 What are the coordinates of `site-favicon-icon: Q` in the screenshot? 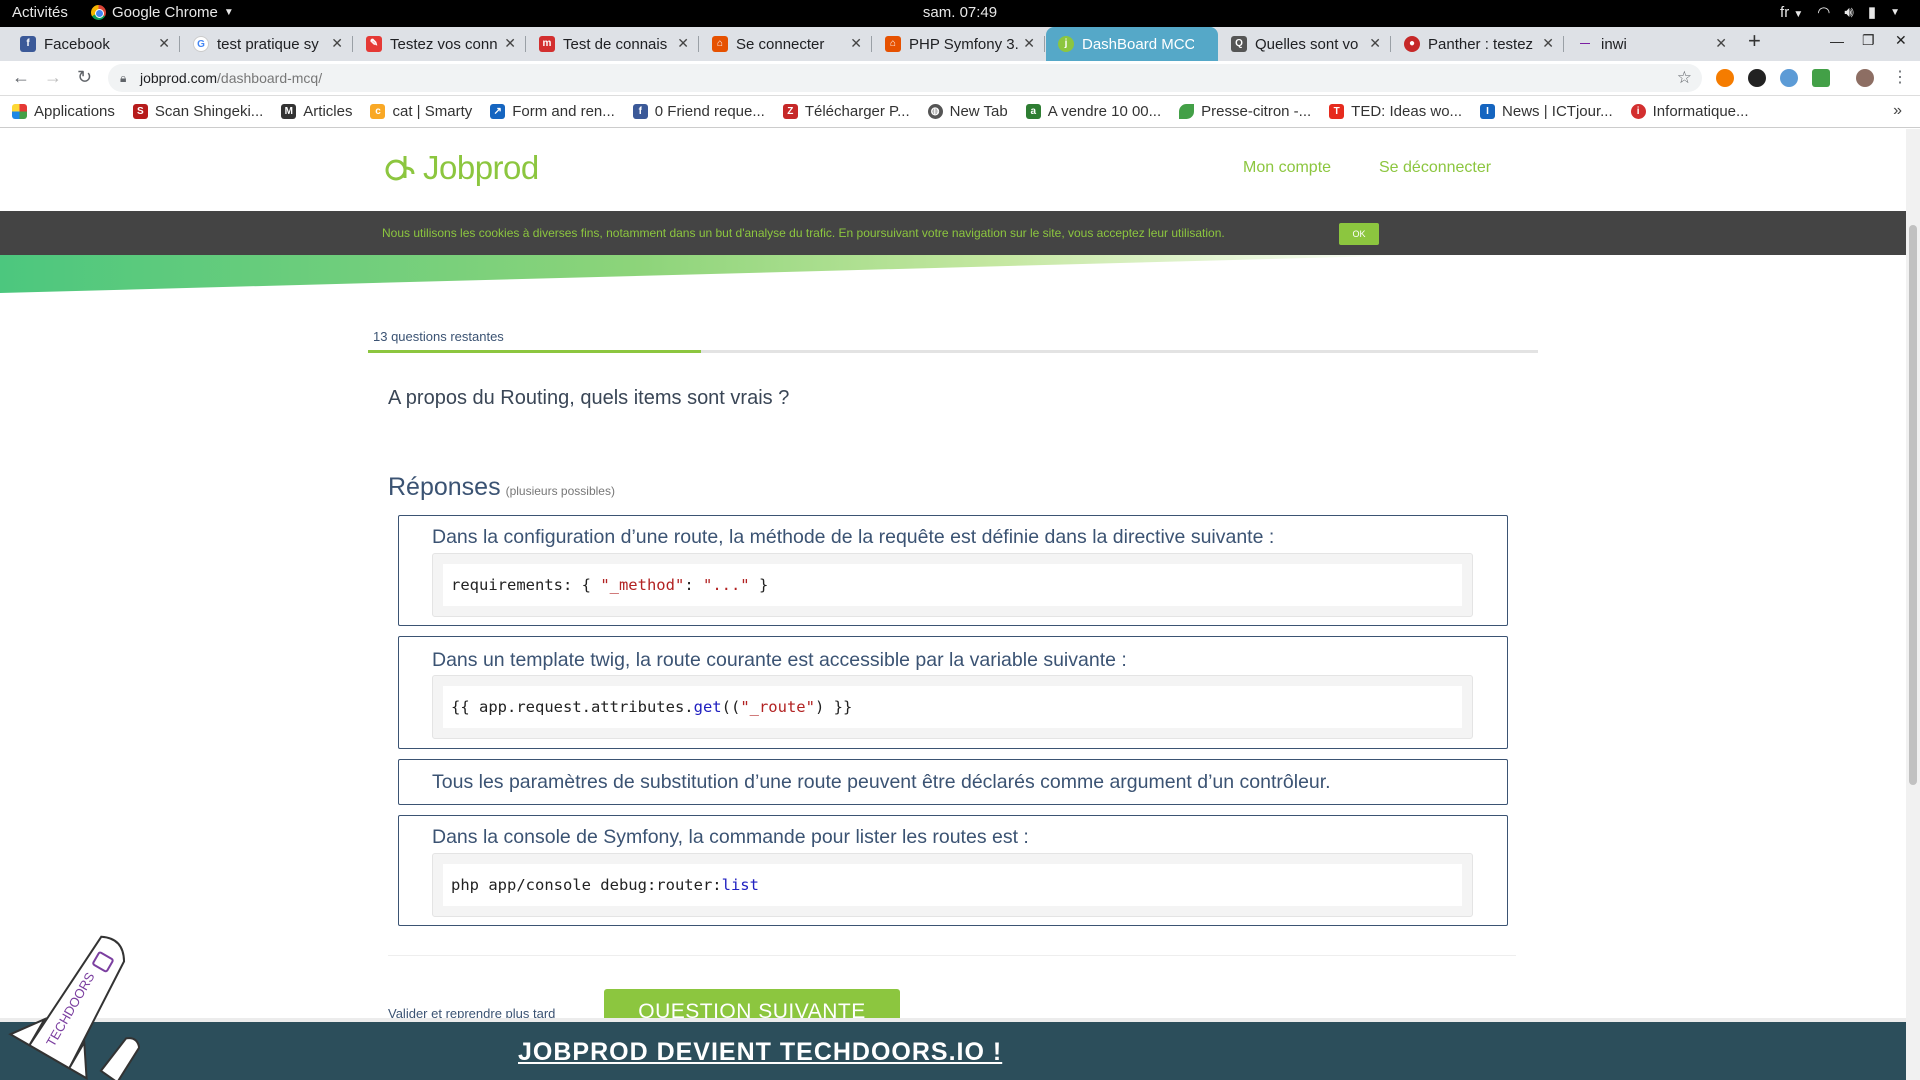 It's located at (1239, 44).